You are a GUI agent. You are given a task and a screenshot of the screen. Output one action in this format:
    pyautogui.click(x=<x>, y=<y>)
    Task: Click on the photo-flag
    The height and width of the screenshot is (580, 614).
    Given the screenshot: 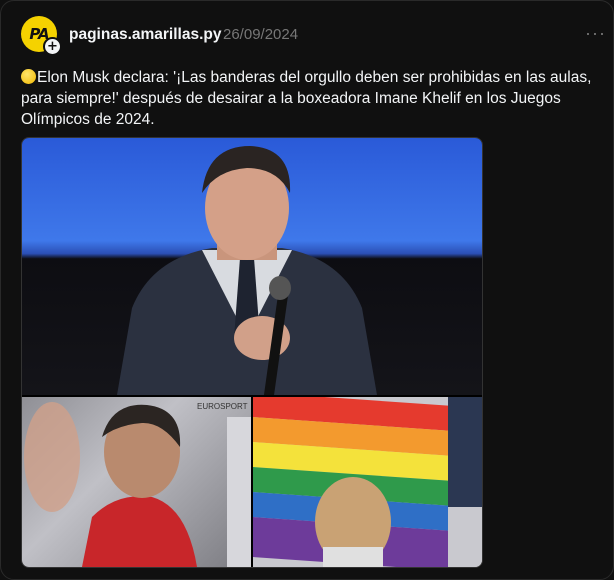 What is the action you would take?
    pyautogui.click(x=367, y=479)
    